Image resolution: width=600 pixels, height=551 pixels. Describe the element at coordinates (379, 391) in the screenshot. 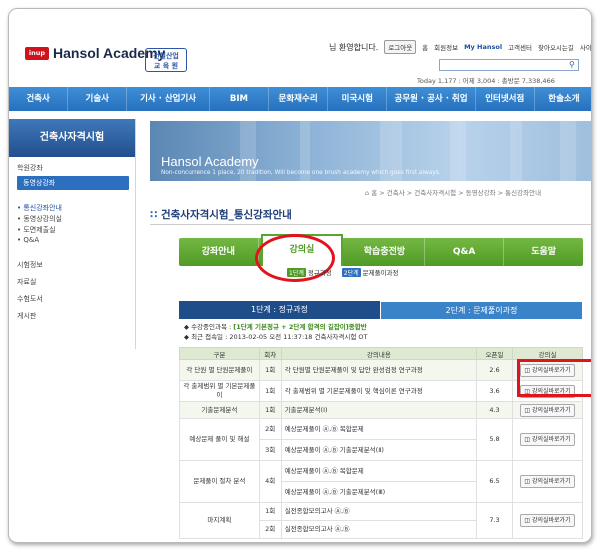

I see `cell-content: 각 출제범위 별 기본문제풀이 및 핵심이론 연구과정` at that location.